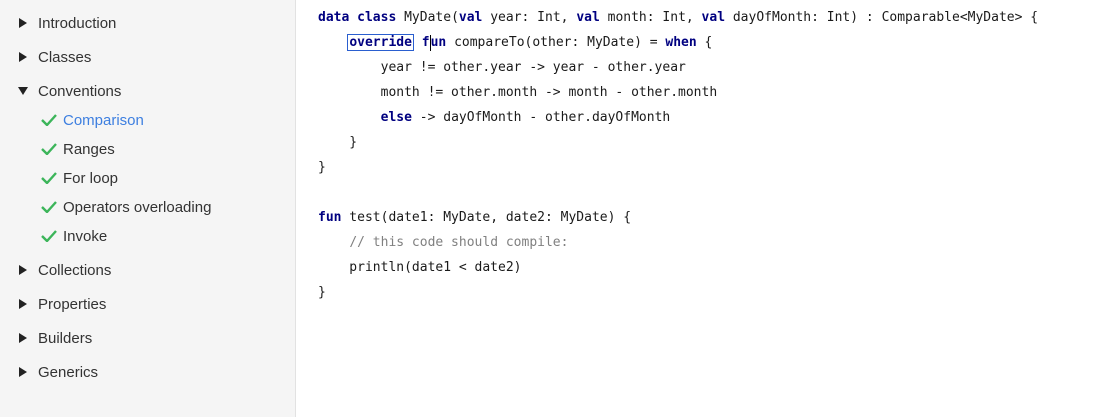 The image size is (1110, 417). What do you see at coordinates (80, 91) in the screenshot?
I see `sidebar-item-label: Conventions` at bounding box center [80, 91].